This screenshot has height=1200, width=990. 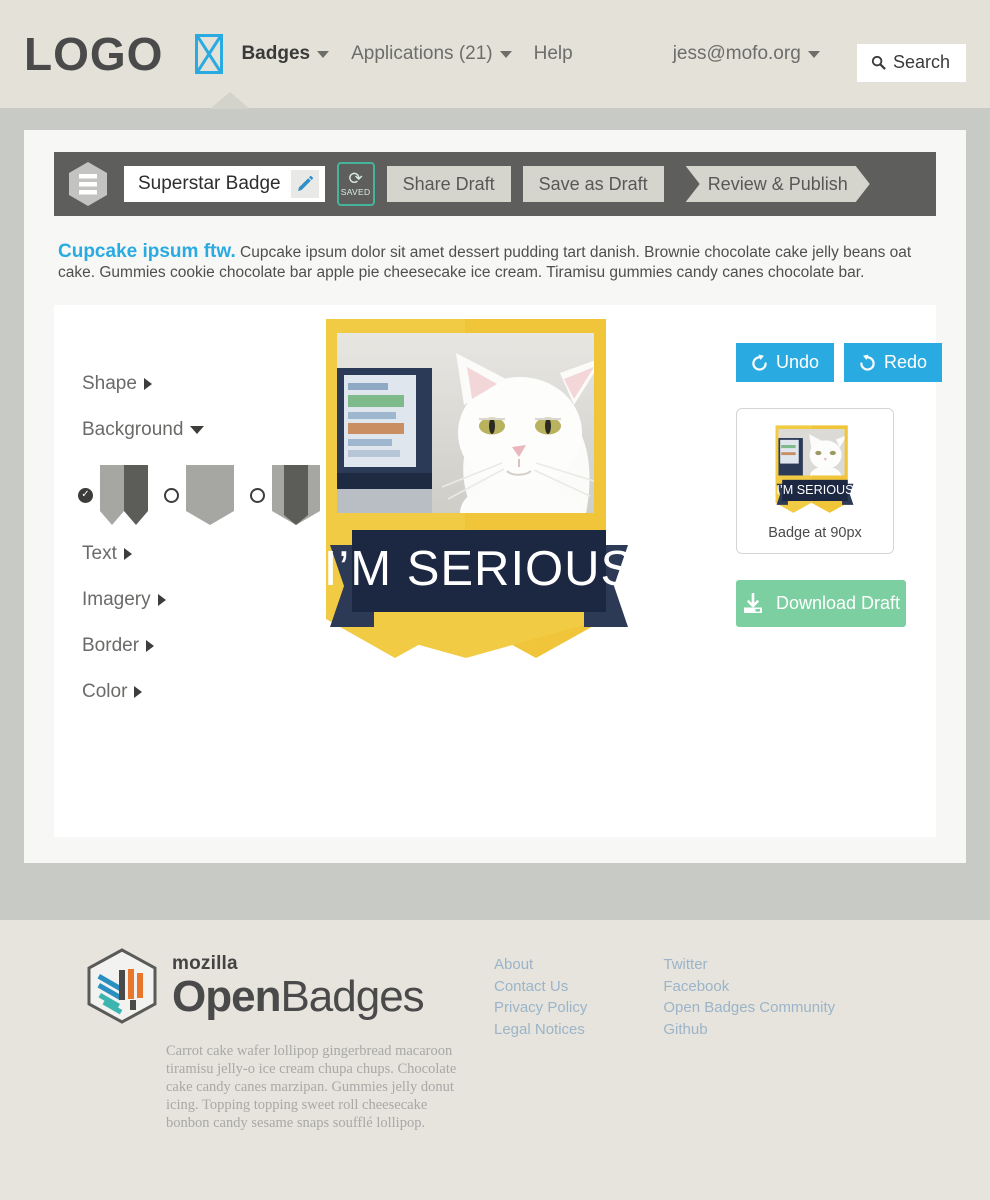 What do you see at coordinates (540, 1030) in the screenshot?
I see `footer-link: Legal Notices` at bounding box center [540, 1030].